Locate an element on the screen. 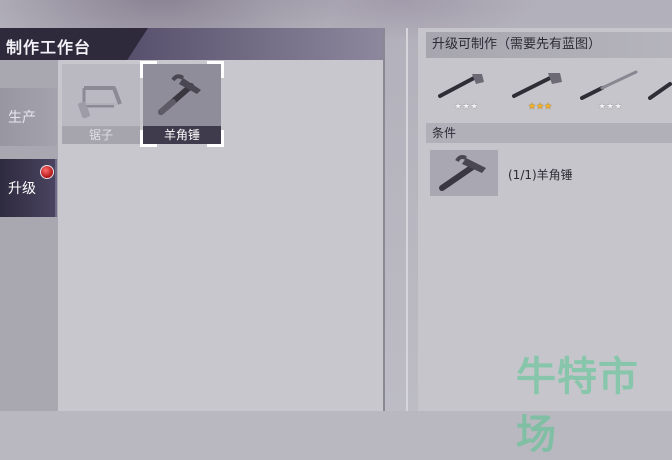 This screenshot has height=460, width=672. tab-upgrade-label: 升级 is located at coordinates (22, 189).